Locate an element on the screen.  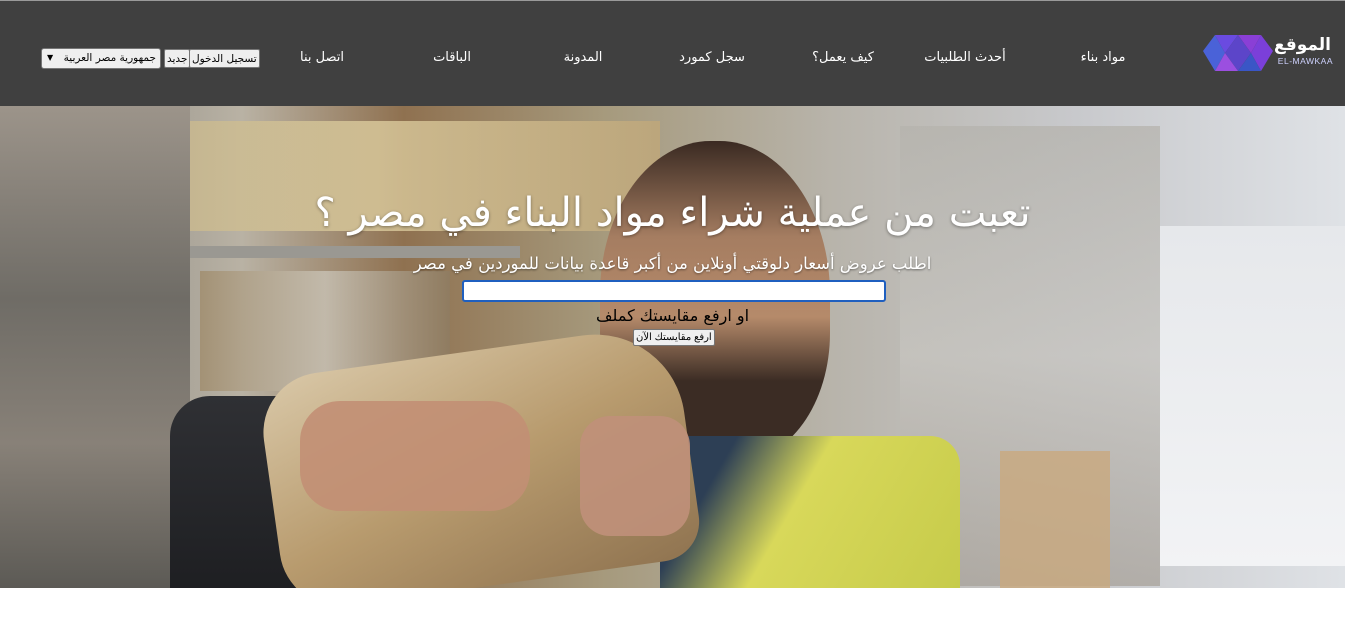
nav-how-it-works: كيف يعمل؟ is located at coordinates (843, 57).